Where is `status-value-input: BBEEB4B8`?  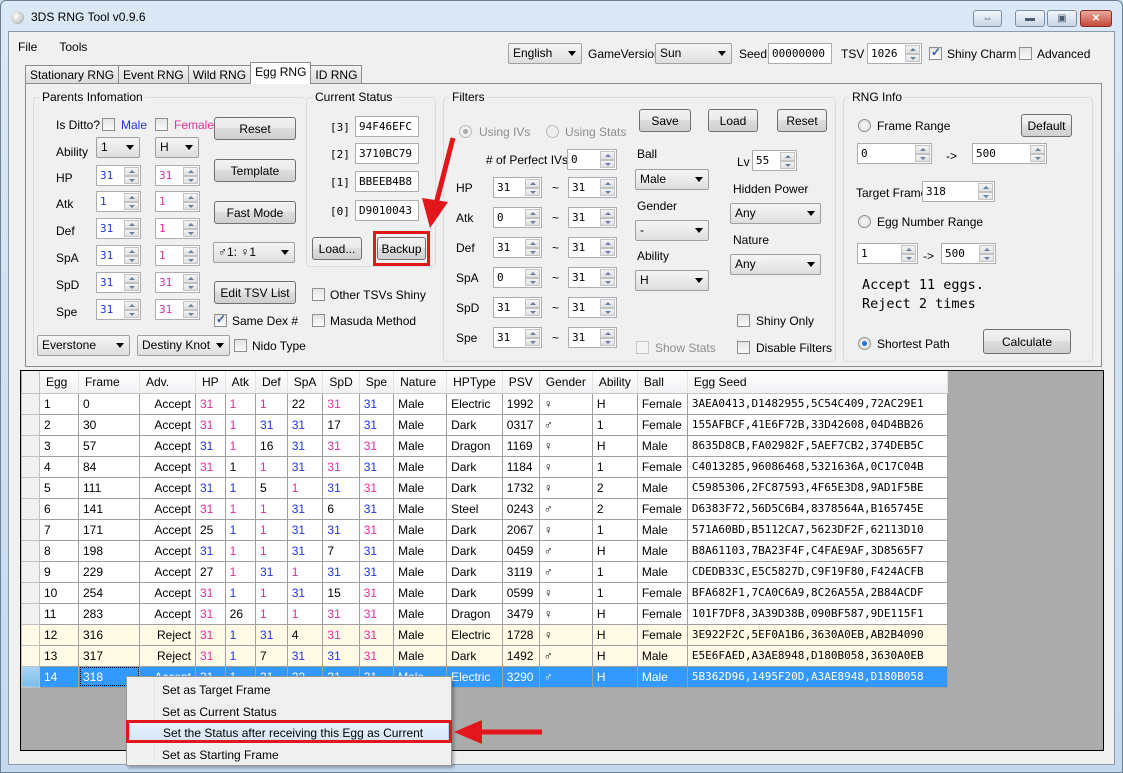 status-value-input: BBEEB4B8 is located at coordinates (387, 181).